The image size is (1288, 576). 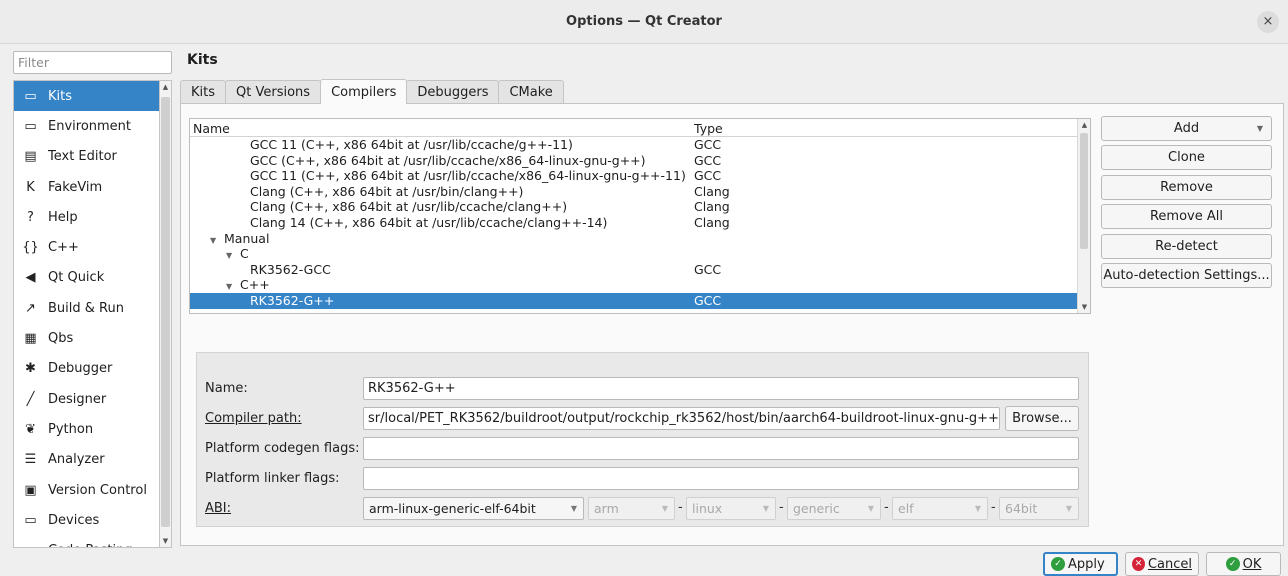 I want to click on tab-qt-versions: Qt Versions, so click(x=273, y=92).